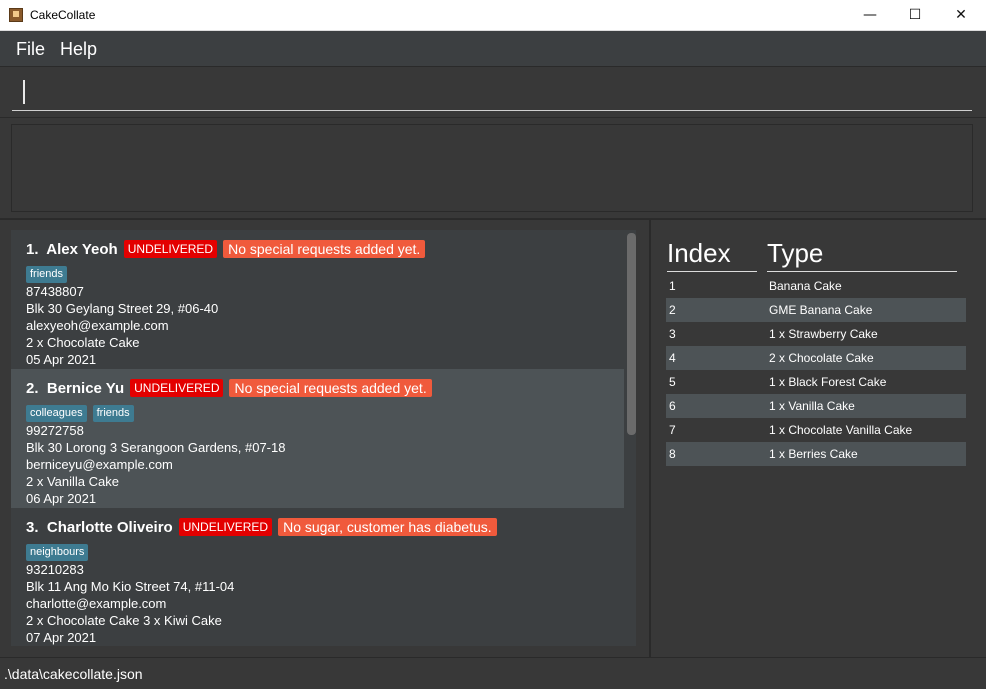 The height and width of the screenshot is (689, 986). What do you see at coordinates (73, 674) in the screenshot?
I see `save-location-path: .\data\cakecollate.json` at bounding box center [73, 674].